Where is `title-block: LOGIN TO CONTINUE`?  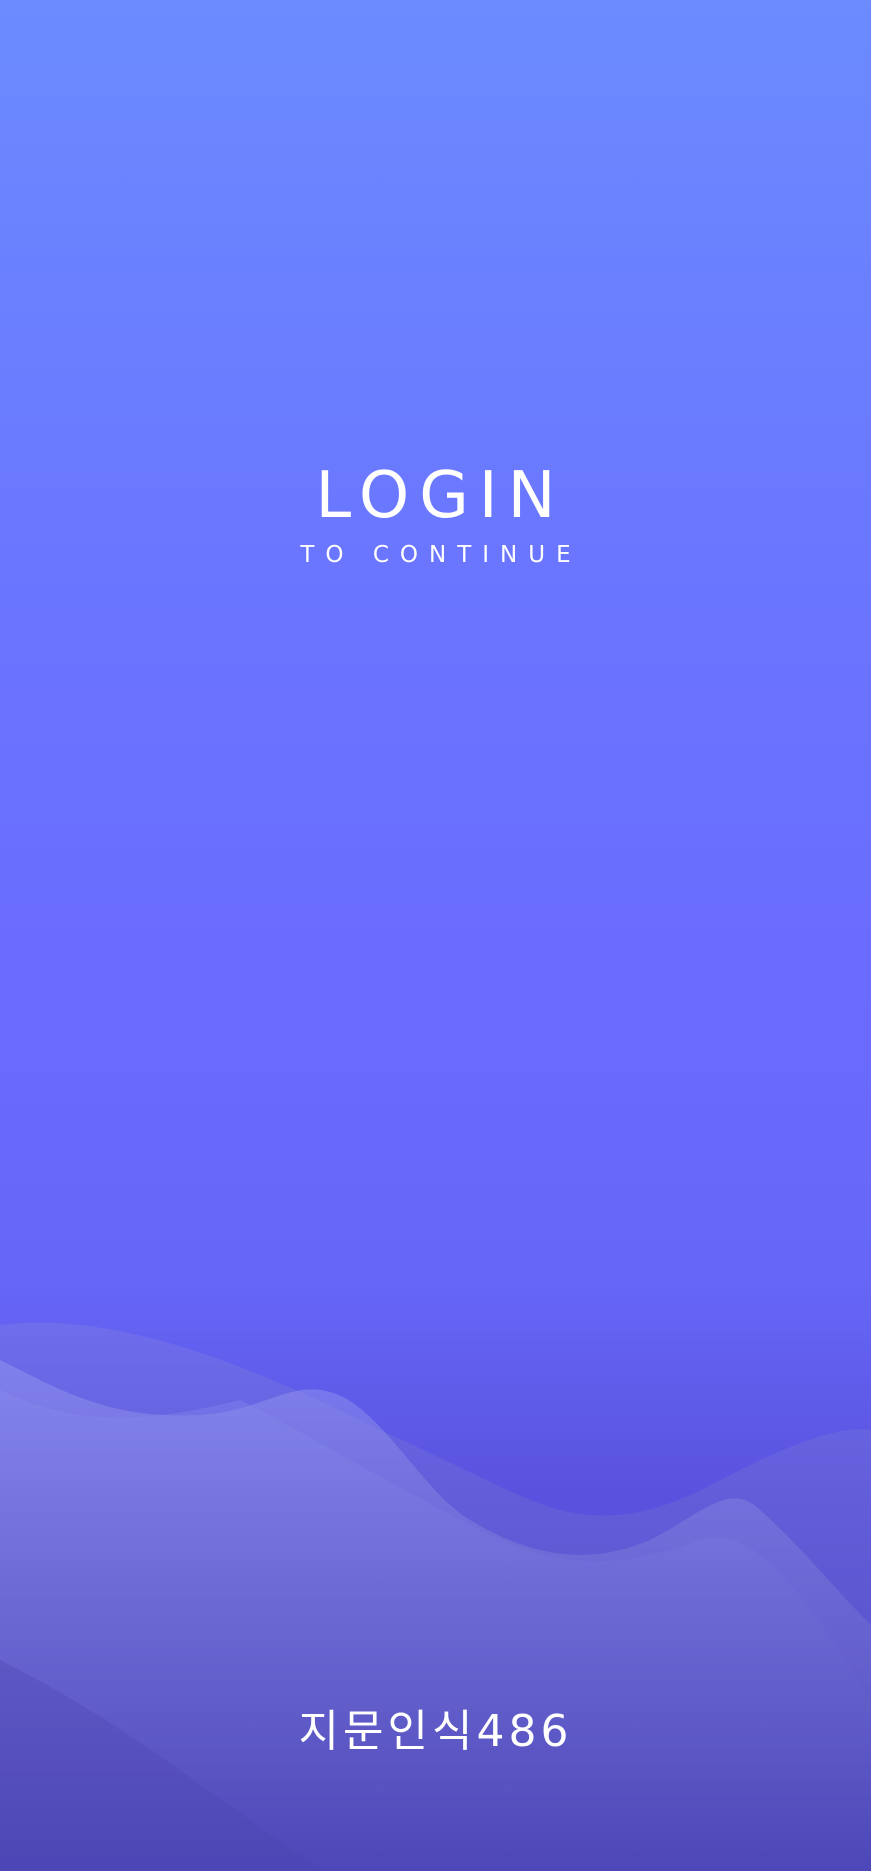 title-block: LOGIN TO CONTINUE is located at coordinates (435, 515).